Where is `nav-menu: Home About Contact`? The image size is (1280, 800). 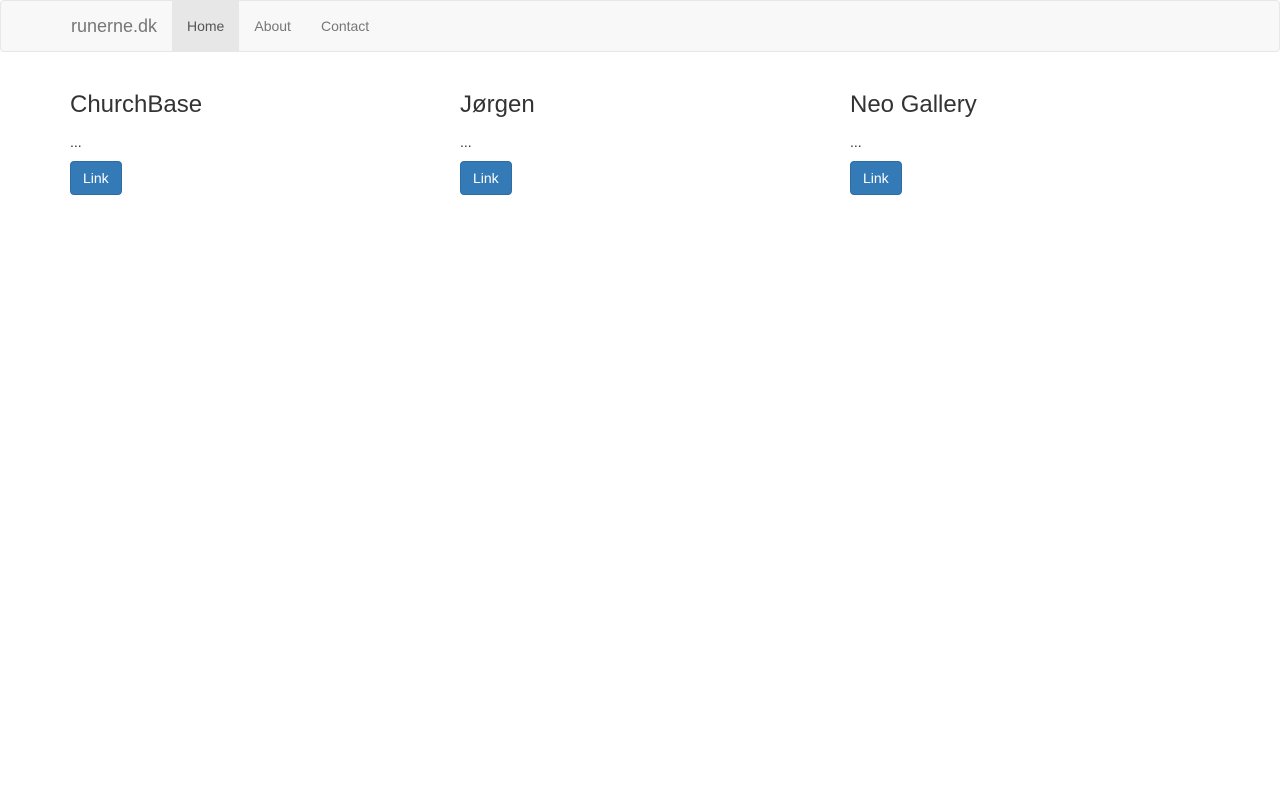 nav-menu: Home About Contact is located at coordinates (278, 26).